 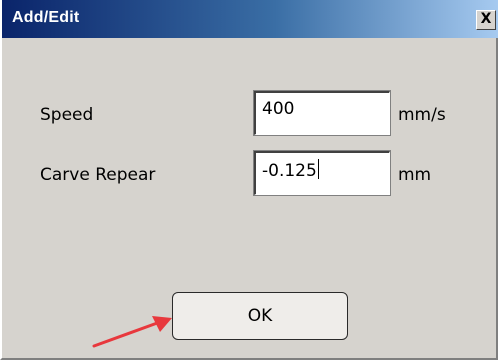 What do you see at coordinates (318, 169) in the screenshot?
I see `text-caret` at bounding box center [318, 169].